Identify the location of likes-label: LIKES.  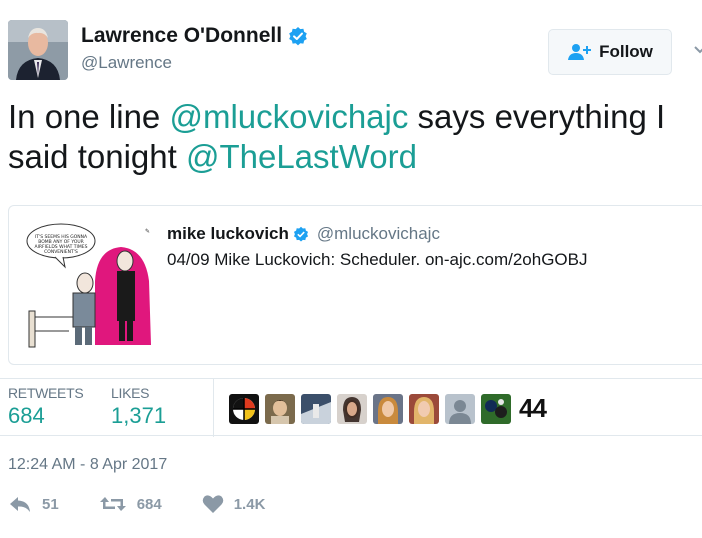
(130, 393).